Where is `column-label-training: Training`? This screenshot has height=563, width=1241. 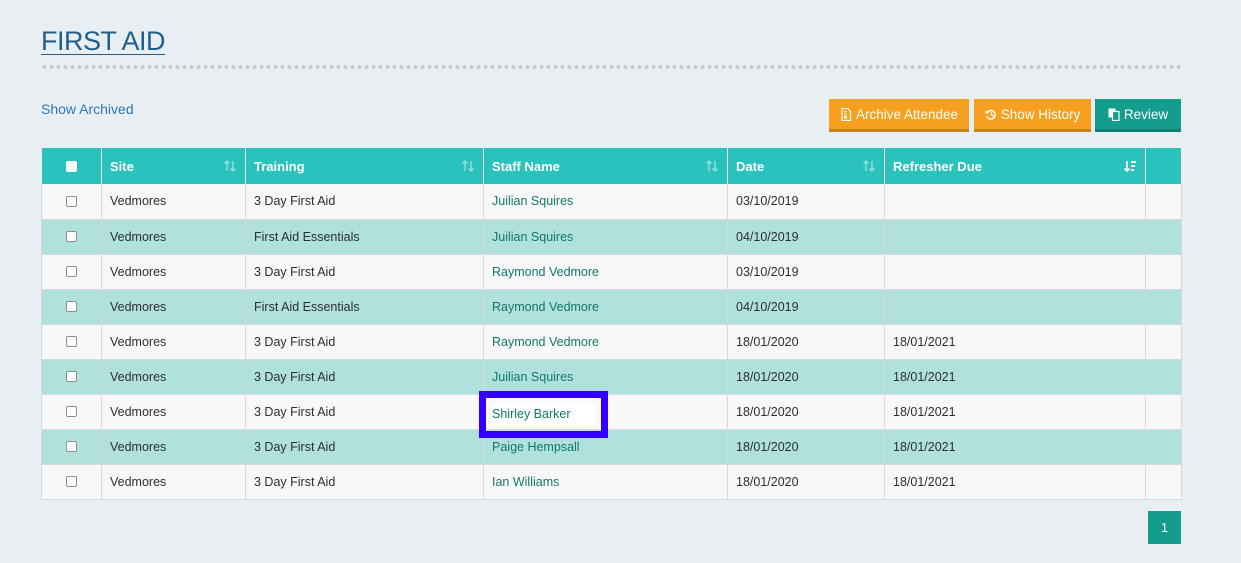
column-label-training: Training is located at coordinates (279, 166).